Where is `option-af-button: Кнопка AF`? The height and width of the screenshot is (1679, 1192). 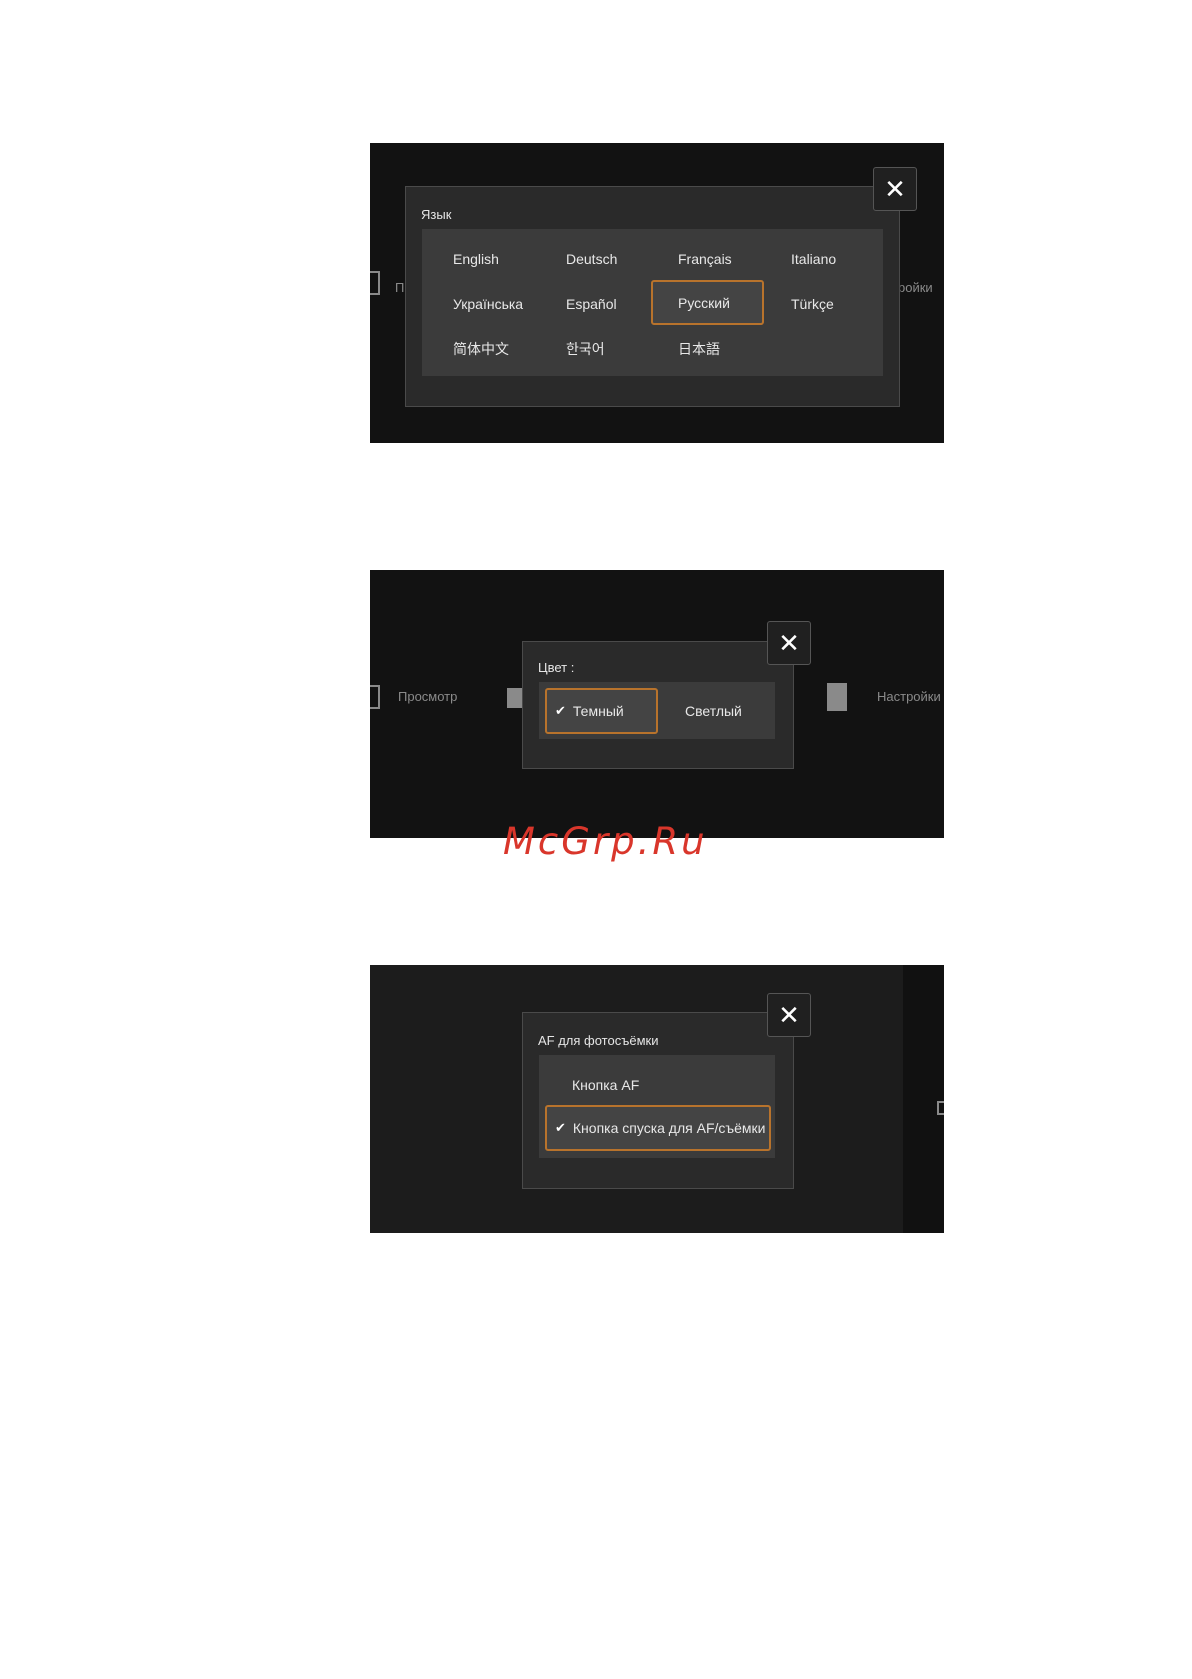
option-af-button: Кнопка AF is located at coordinates (605, 1085).